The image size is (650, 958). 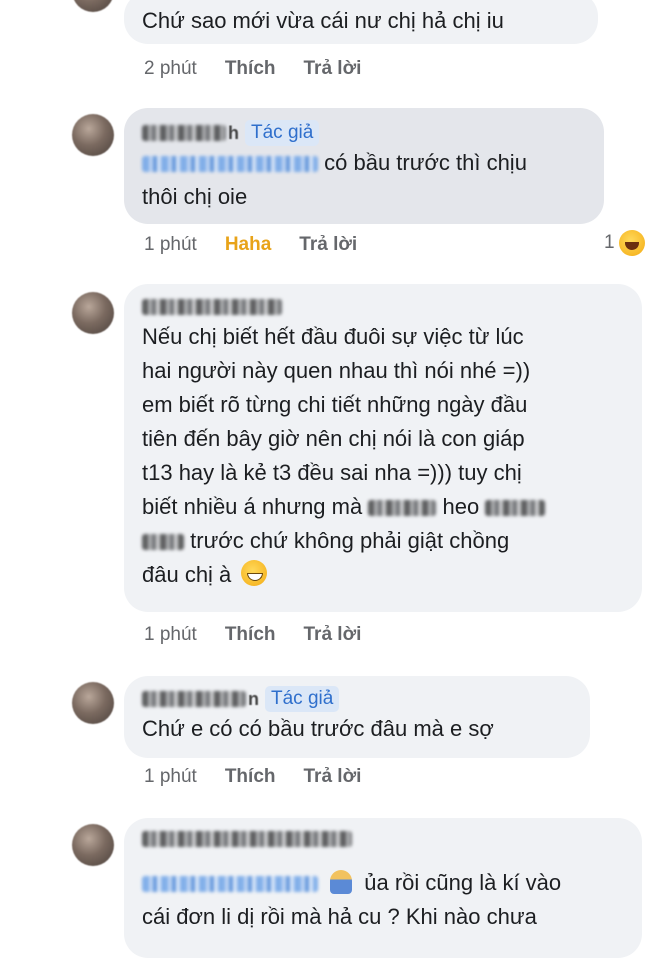 I want to click on comment-actions: 1 phút Haha Trả lời, so click(x=250, y=245).